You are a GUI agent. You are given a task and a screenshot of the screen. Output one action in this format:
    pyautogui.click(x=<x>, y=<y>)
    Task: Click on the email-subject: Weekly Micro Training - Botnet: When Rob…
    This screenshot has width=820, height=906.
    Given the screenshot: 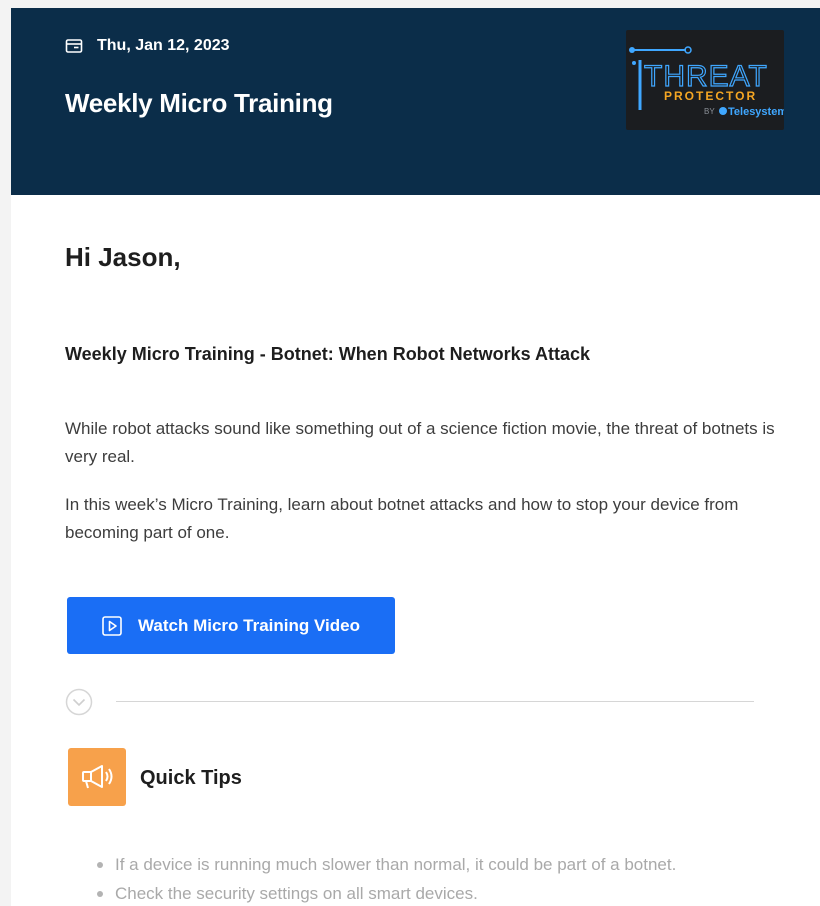 What is the action you would take?
    pyautogui.click(x=328, y=354)
    